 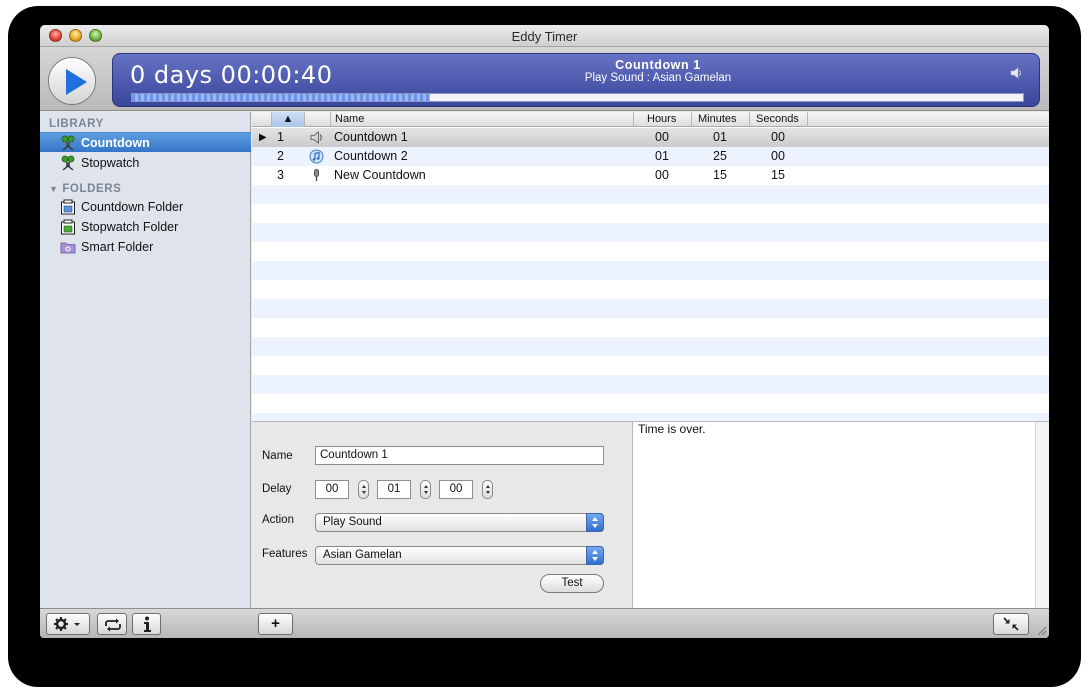 What do you see at coordinates (263, 137) in the screenshot?
I see `row-disclosure-arrow: ▶` at bounding box center [263, 137].